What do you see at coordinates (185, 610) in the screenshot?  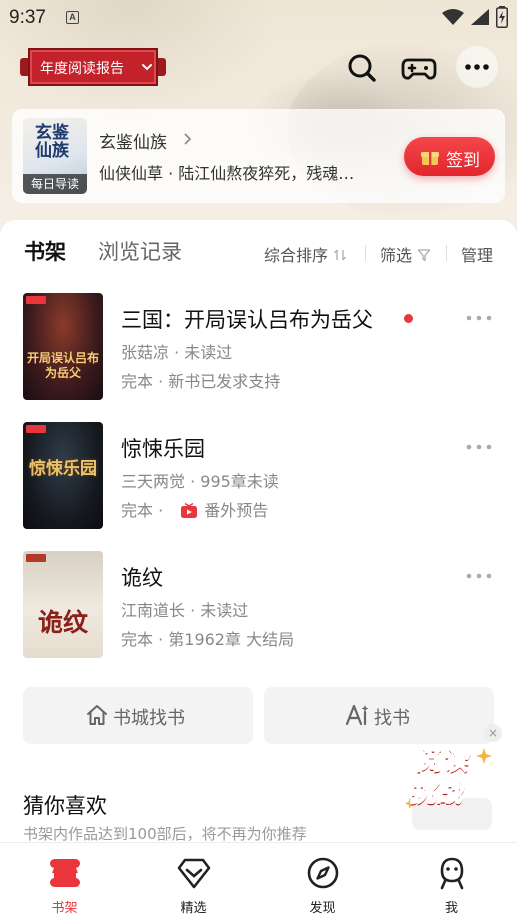 I see `book-author-line: 江南道长 · 未读过` at bounding box center [185, 610].